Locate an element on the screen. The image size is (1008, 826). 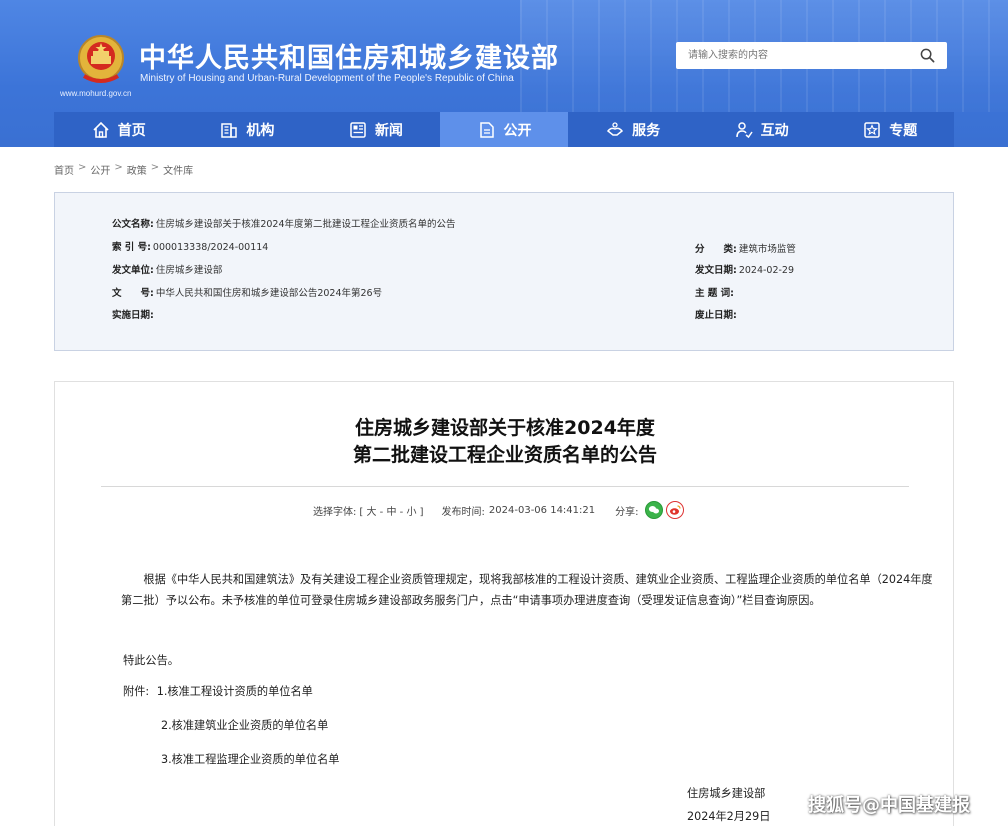
nav-item-topic: 专题 is located at coordinates (889, 129).